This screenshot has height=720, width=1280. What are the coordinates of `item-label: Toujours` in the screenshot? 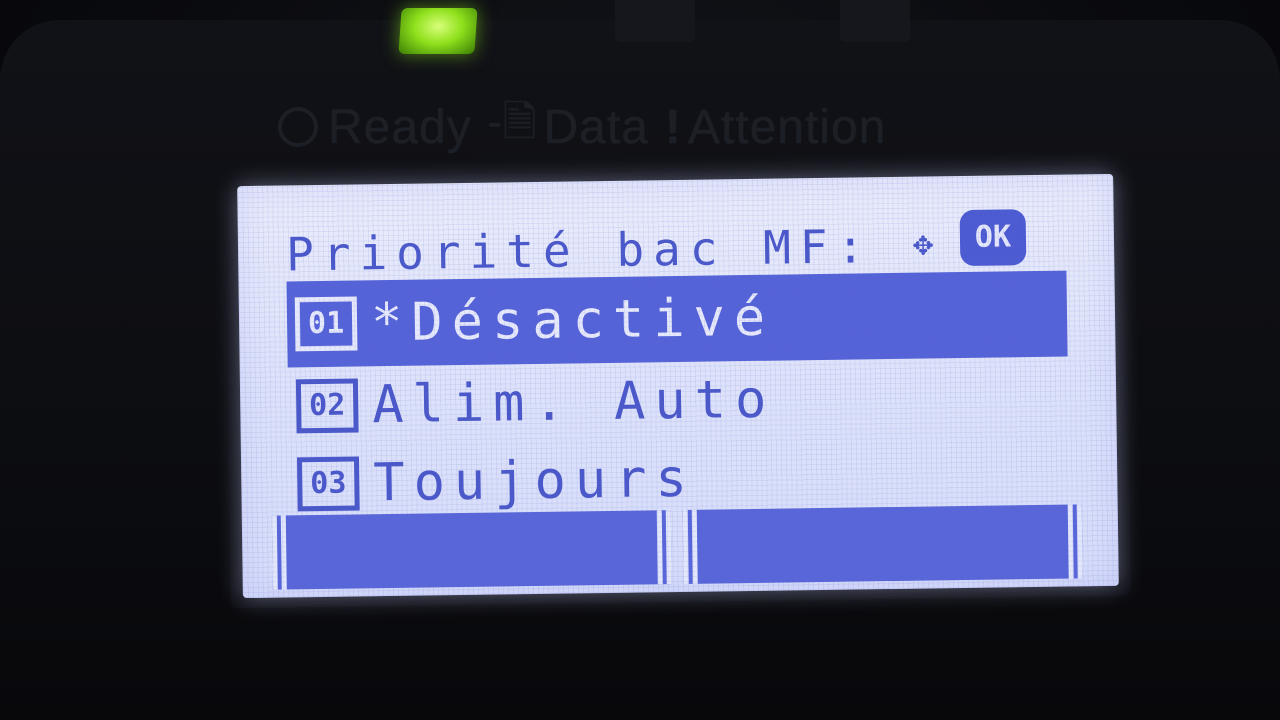 It's located at (534, 481).